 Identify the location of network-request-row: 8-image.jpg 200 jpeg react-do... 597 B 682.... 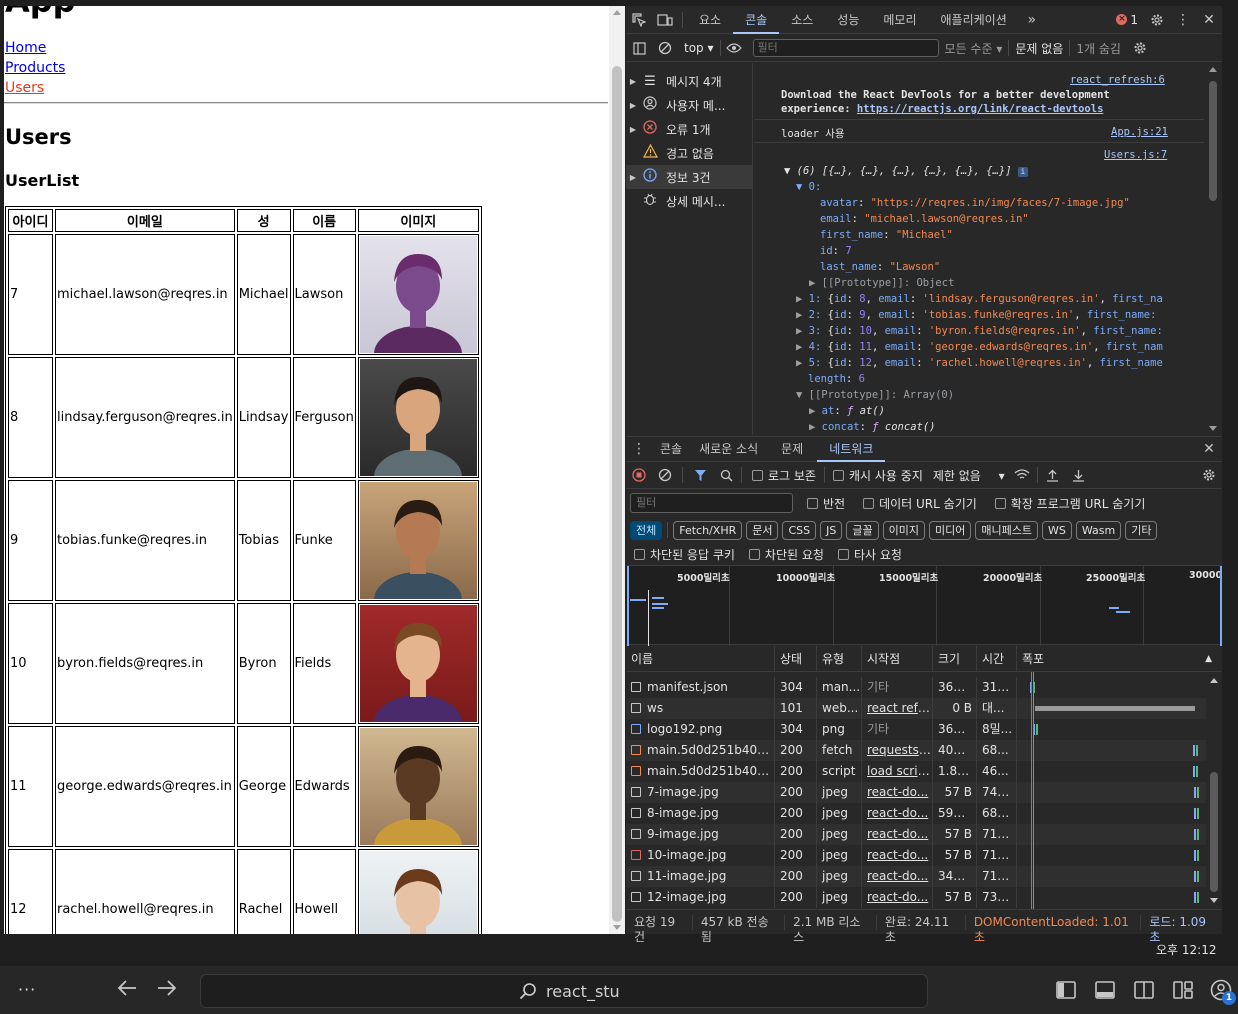
(916, 813).